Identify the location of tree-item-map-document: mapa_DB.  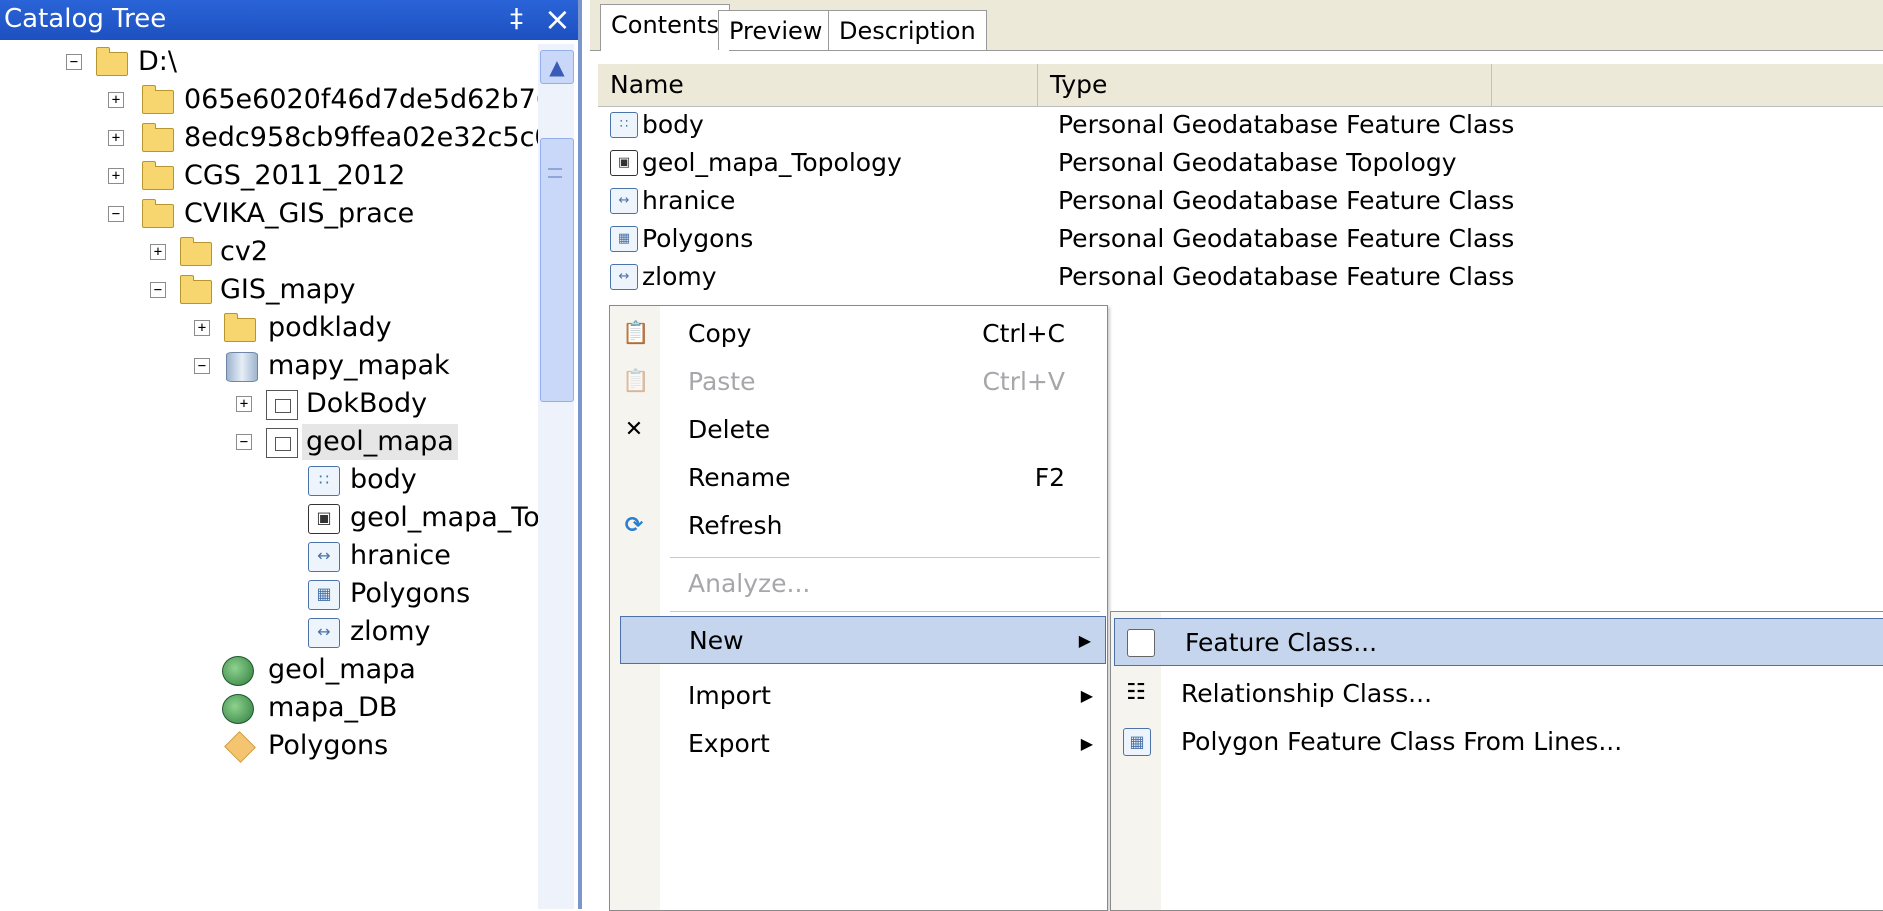
(380, 708).